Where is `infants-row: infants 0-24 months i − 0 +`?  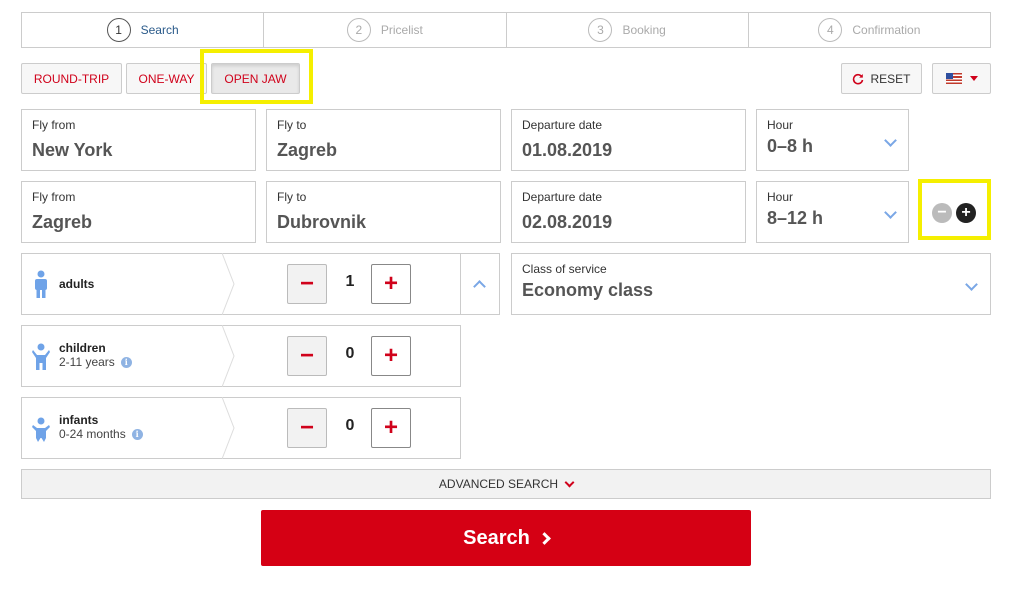
infants-row: infants 0-24 months i − 0 + is located at coordinates (241, 428).